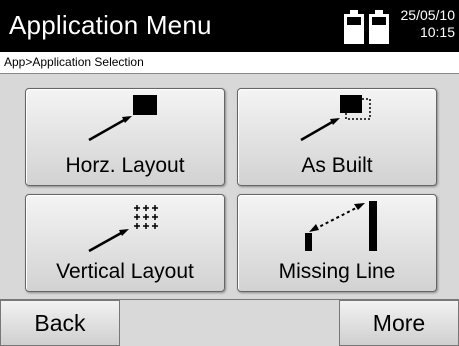 The width and height of the screenshot is (459, 346). I want to click on back-button: Back, so click(60, 323).